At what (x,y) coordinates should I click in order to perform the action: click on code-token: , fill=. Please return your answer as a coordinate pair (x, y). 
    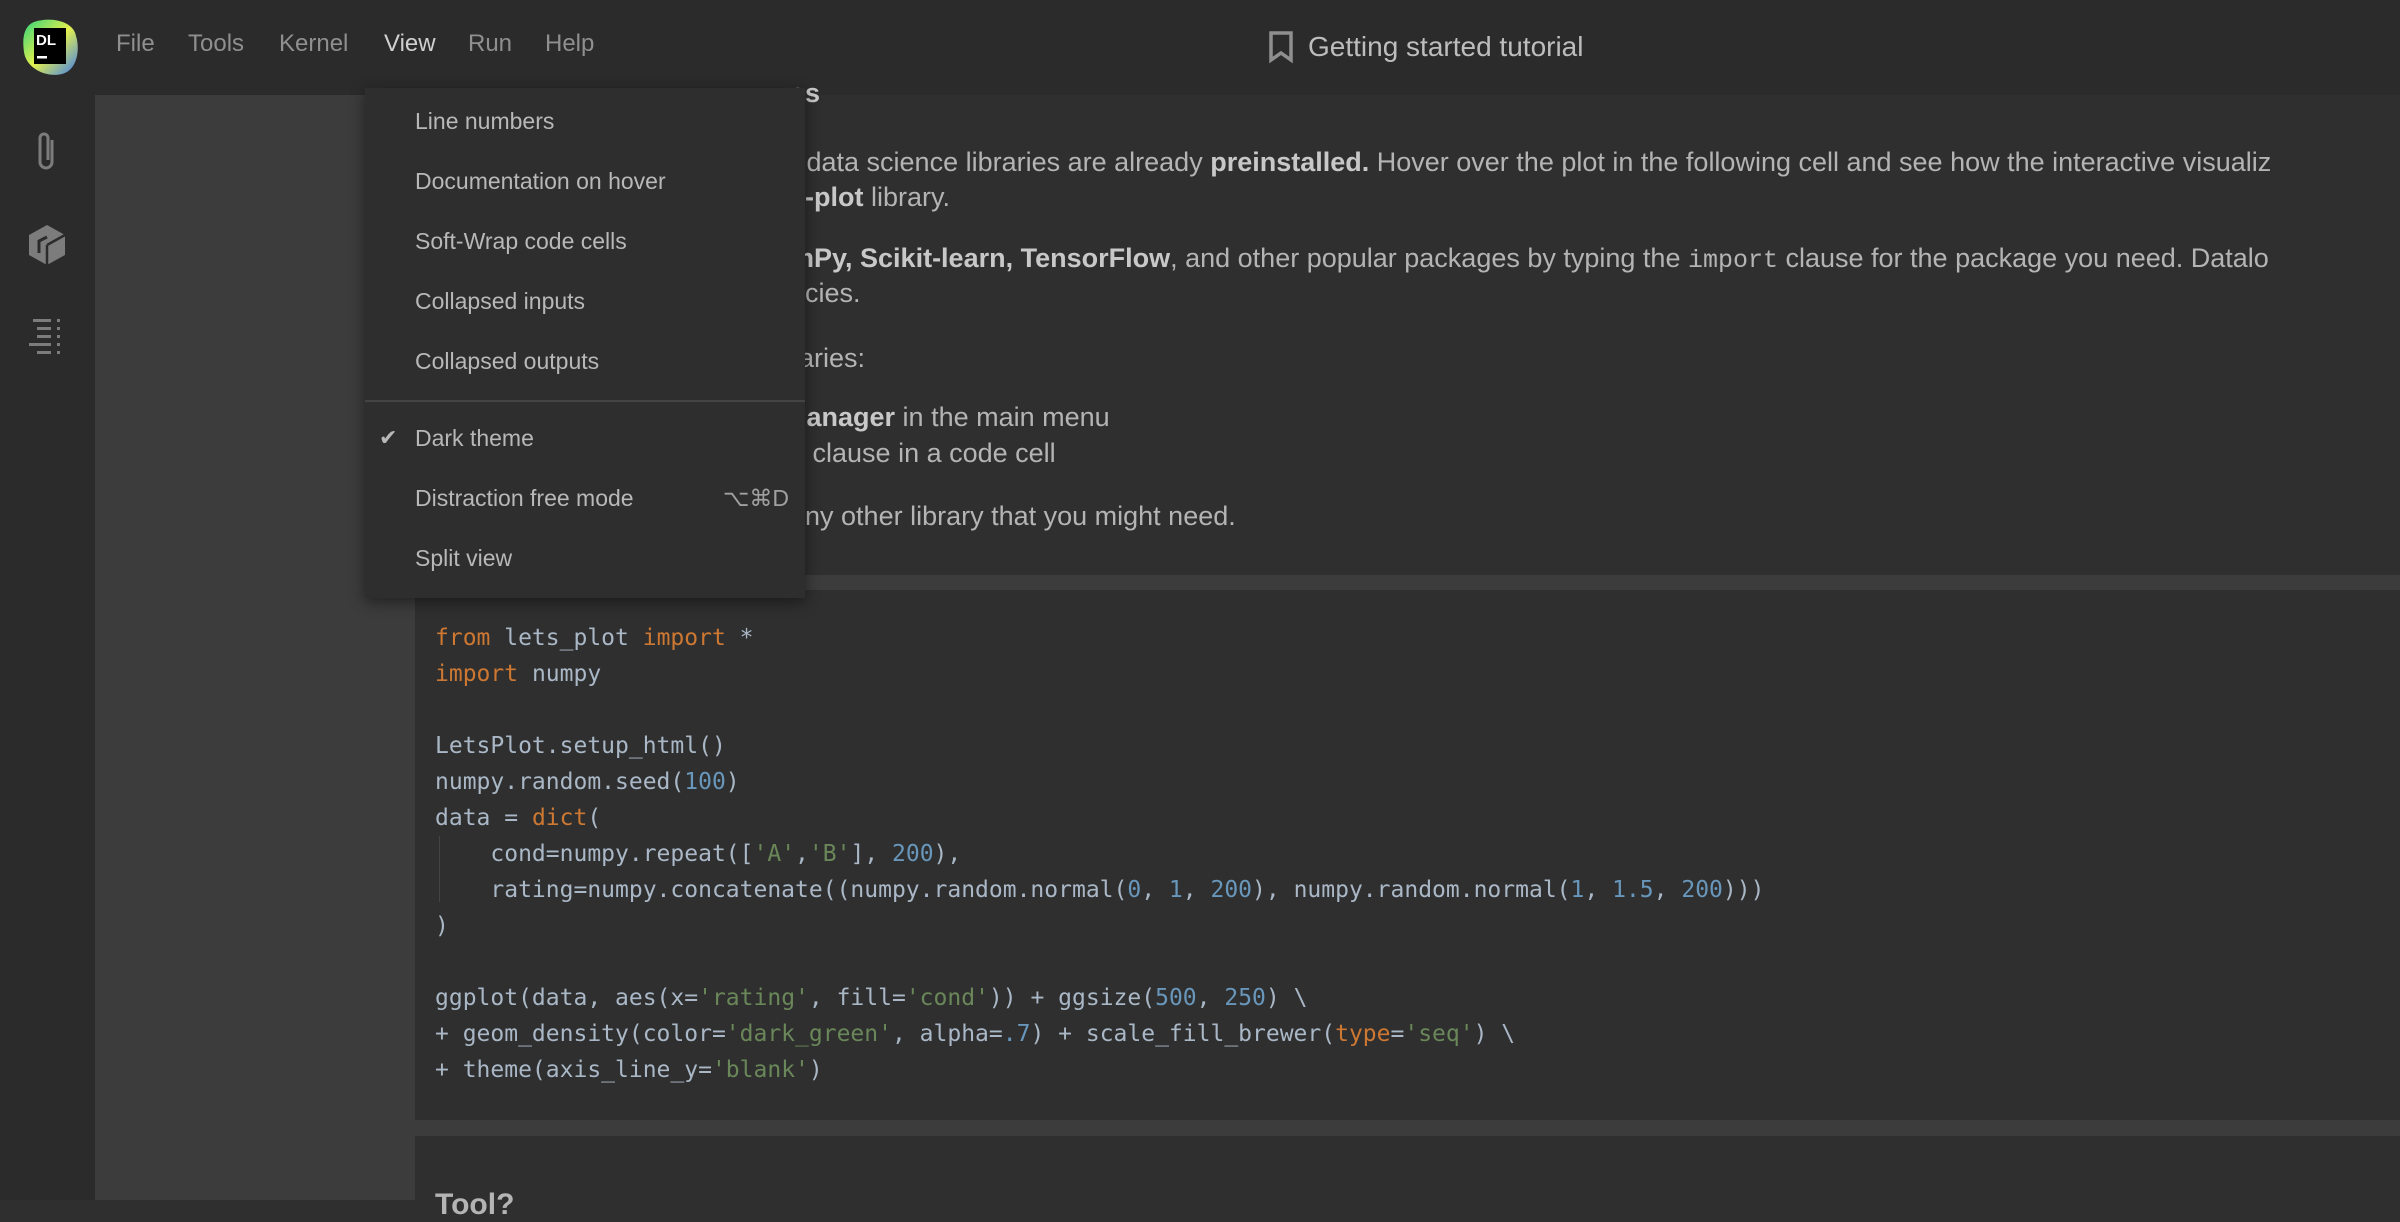
    Looking at the image, I should click on (857, 998).